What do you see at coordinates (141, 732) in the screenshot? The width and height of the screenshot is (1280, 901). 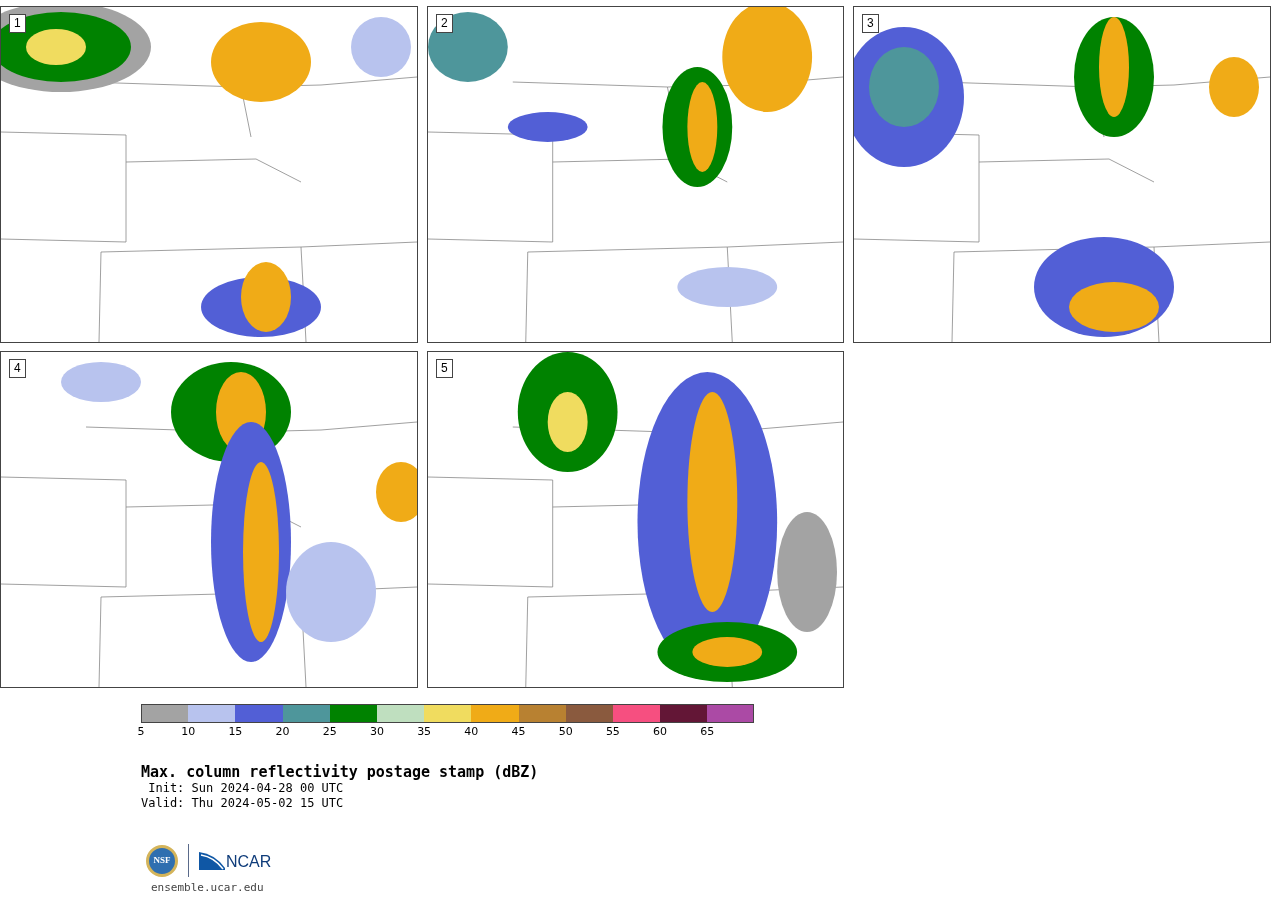 I see `tick-label: 5` at bounding box center [141, 732].